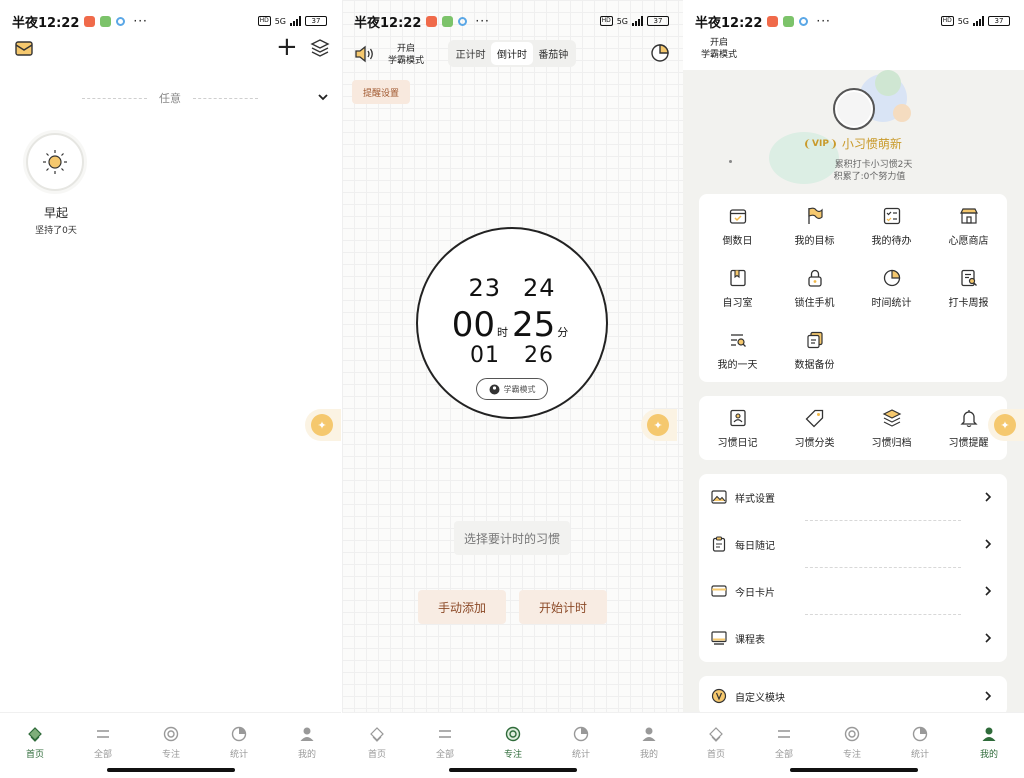 The width and height of the screenshot is (1024, 778). I want to click on more-notifications-icon: ···, so click(482, 21).